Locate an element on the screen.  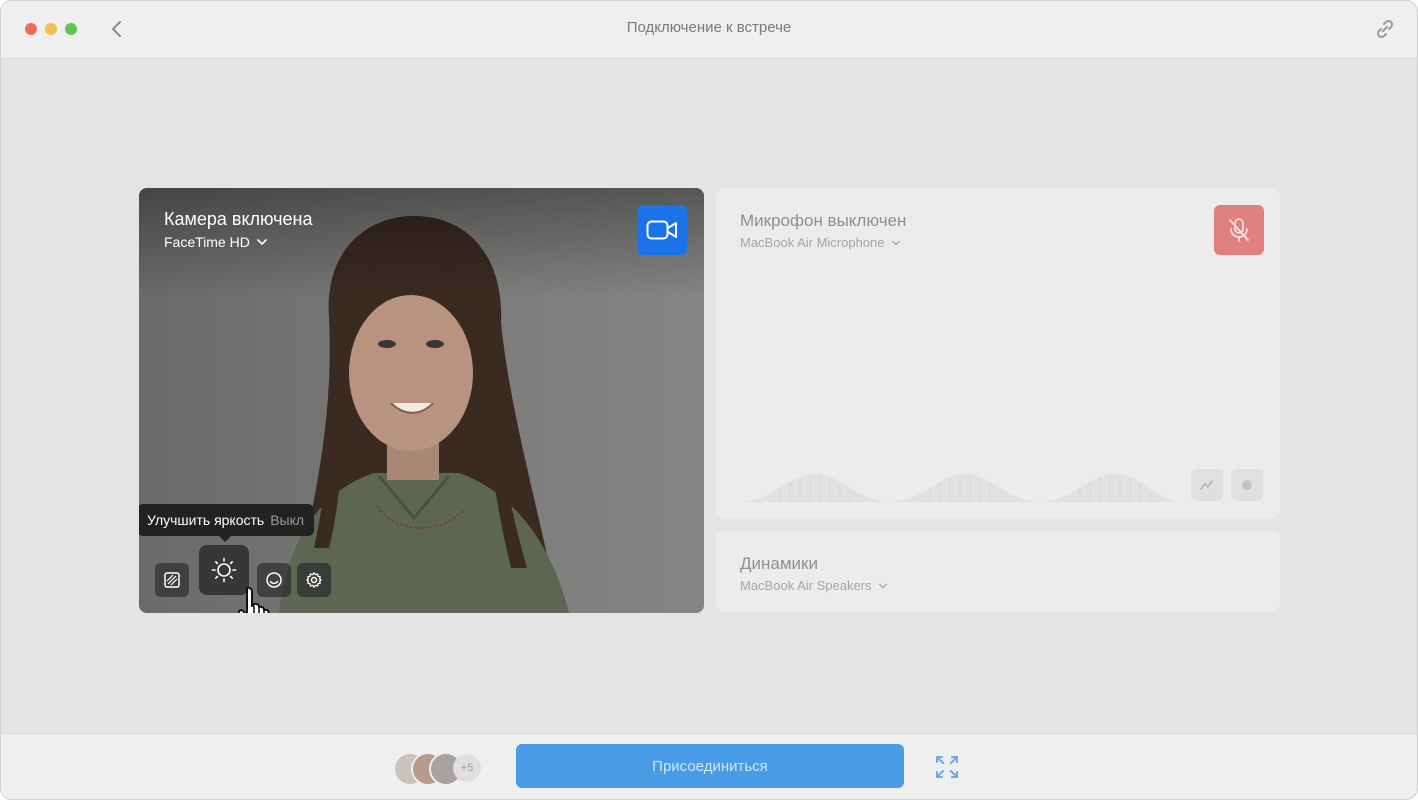
microphone-status-title: Микрофон выключен is located at coordinates (823, 220).